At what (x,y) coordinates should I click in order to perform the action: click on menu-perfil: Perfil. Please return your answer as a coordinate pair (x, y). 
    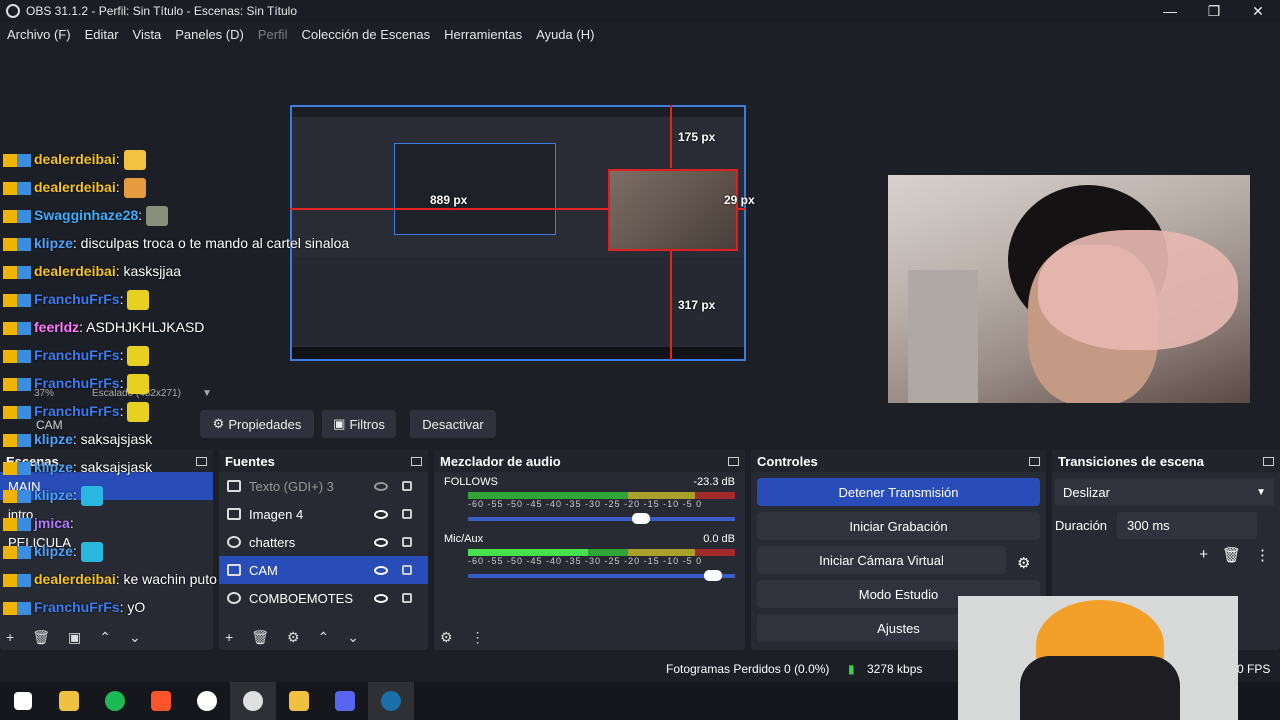
    Looking at the image, I should click on (273, 34).